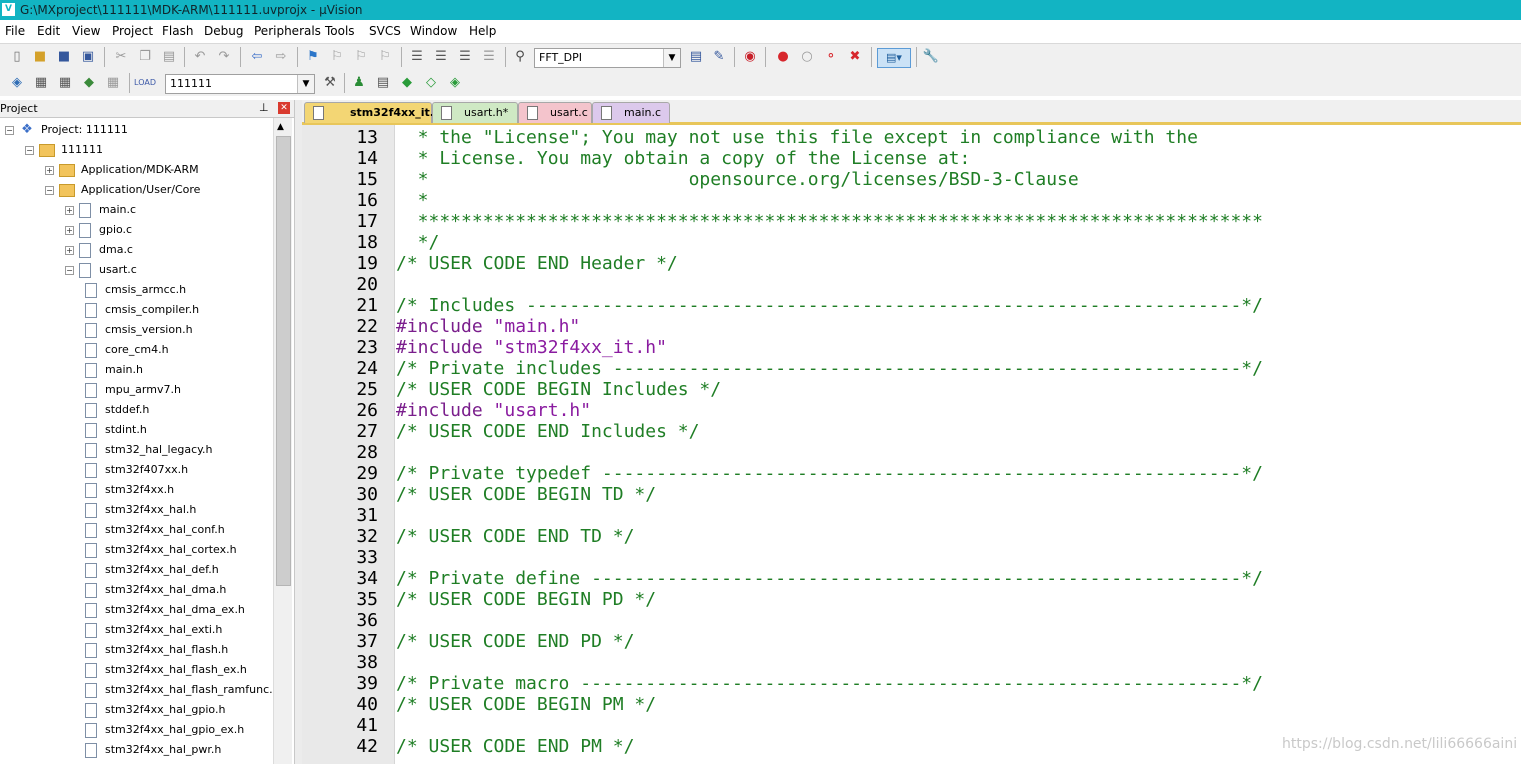  What do you see at coordinates (783, 57) in the screenshot?
I see `insert-breakpoint-icon: ●` at bounding box center [783, 57].